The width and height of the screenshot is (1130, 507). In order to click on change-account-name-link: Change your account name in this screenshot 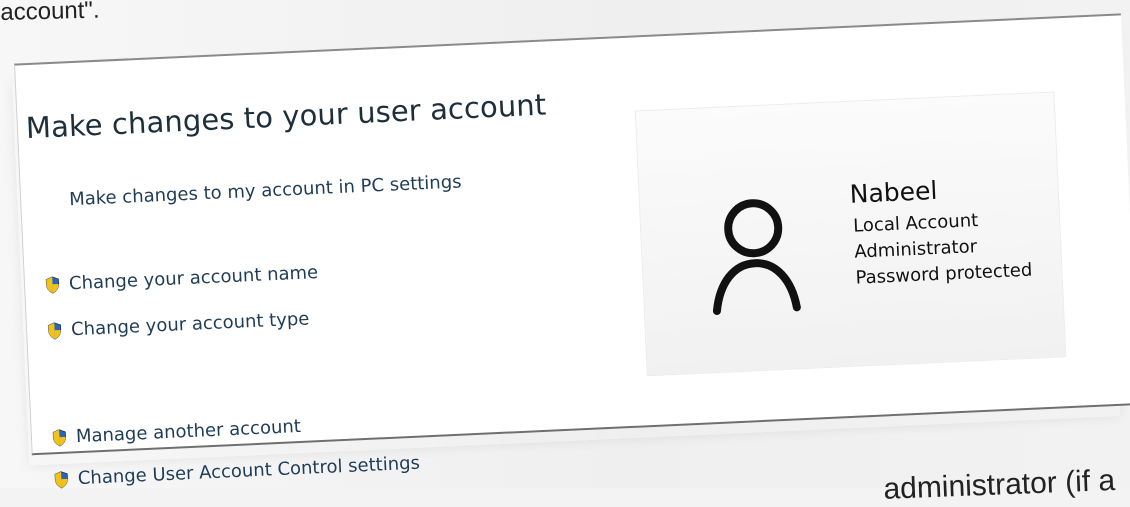, I will do `click(182, 278)`.